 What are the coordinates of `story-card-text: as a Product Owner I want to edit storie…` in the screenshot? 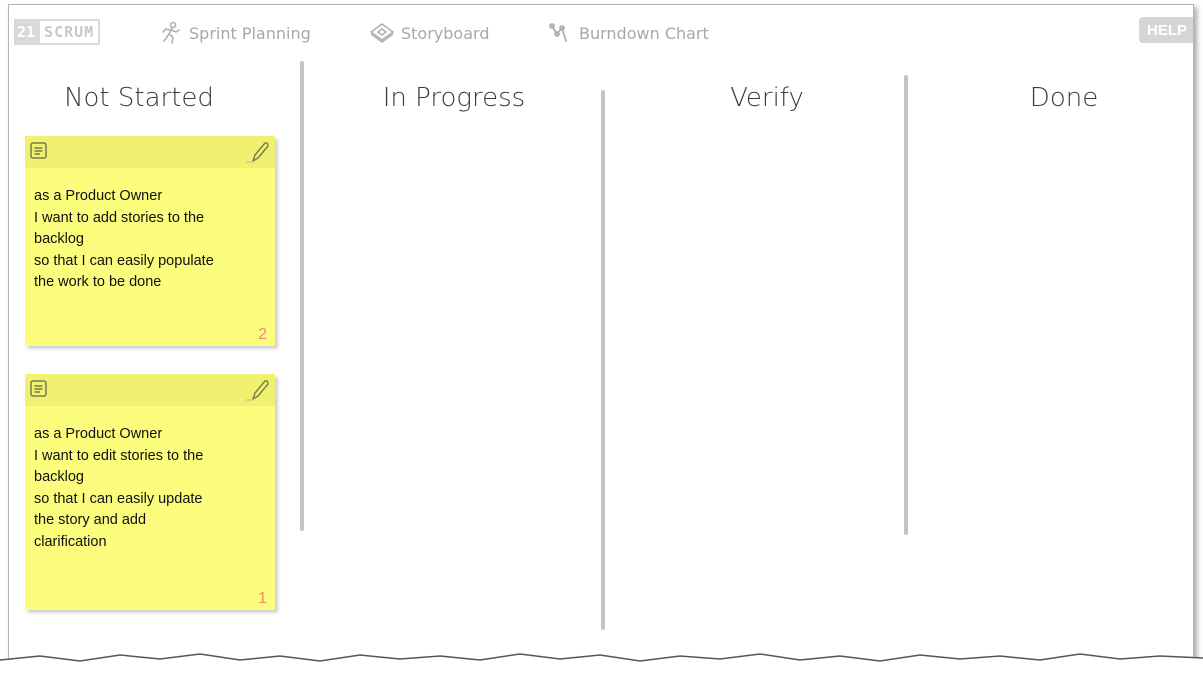 It's located at (150, 479).